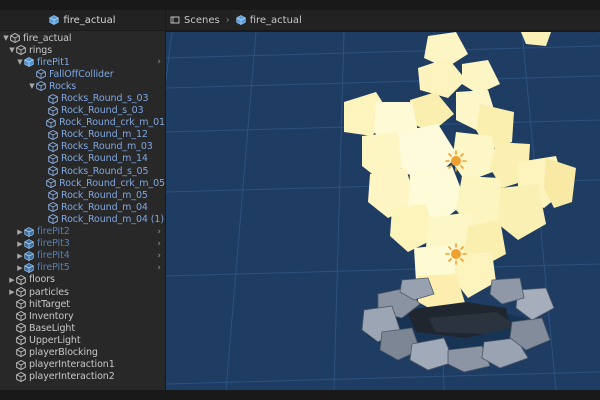 This screenshot has height=400, width=600. I want to click on hierarchy-item: Rock_Round_m_05, so click(82, 195).